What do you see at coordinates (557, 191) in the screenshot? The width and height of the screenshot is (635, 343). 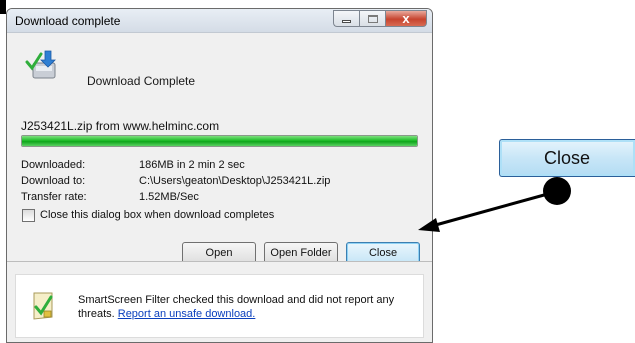 I see `callout-dot` at bounding box center [557, 191].